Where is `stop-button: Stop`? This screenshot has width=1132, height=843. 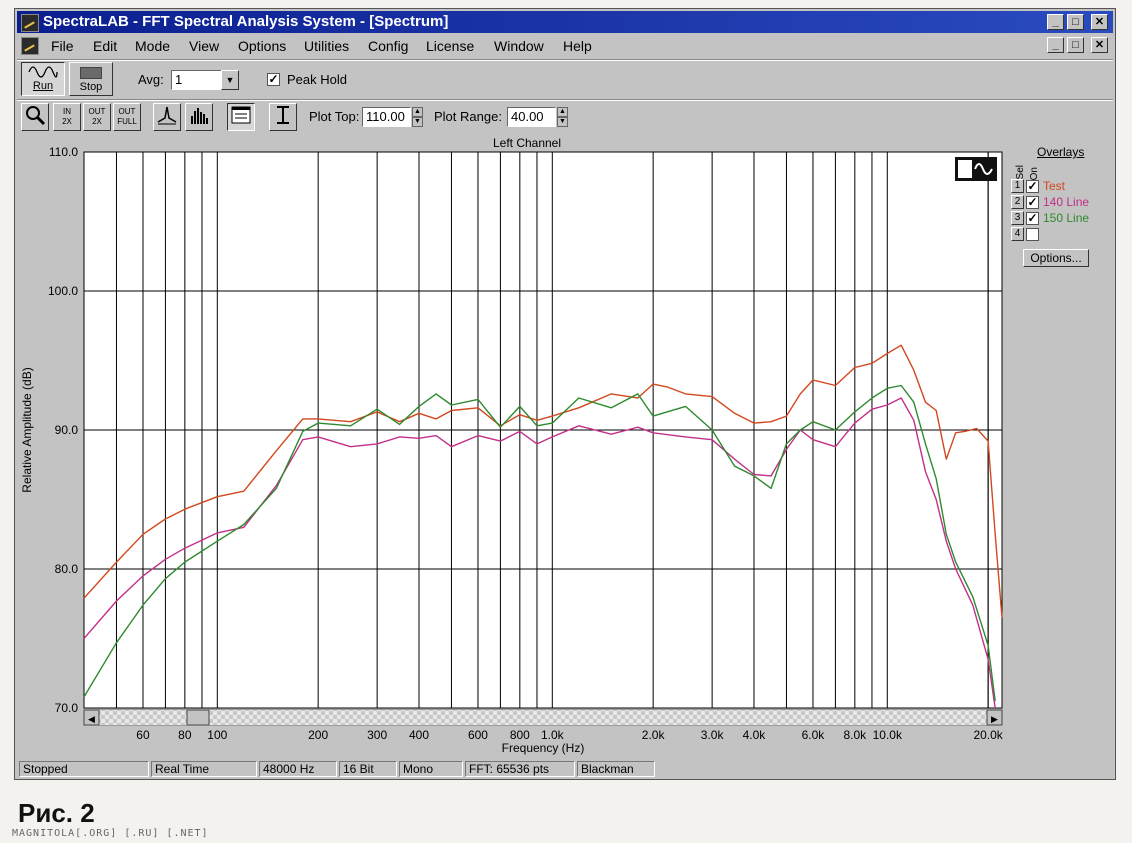
stop-button: Stop is located at coordinates (91, 79).